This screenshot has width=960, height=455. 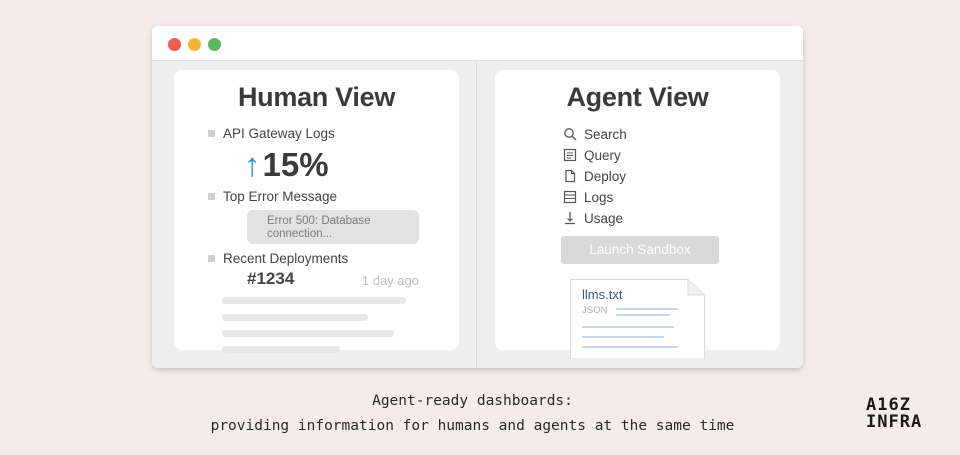 I want to click on agent-item-label: Deploy, so click(x=605, y=176).